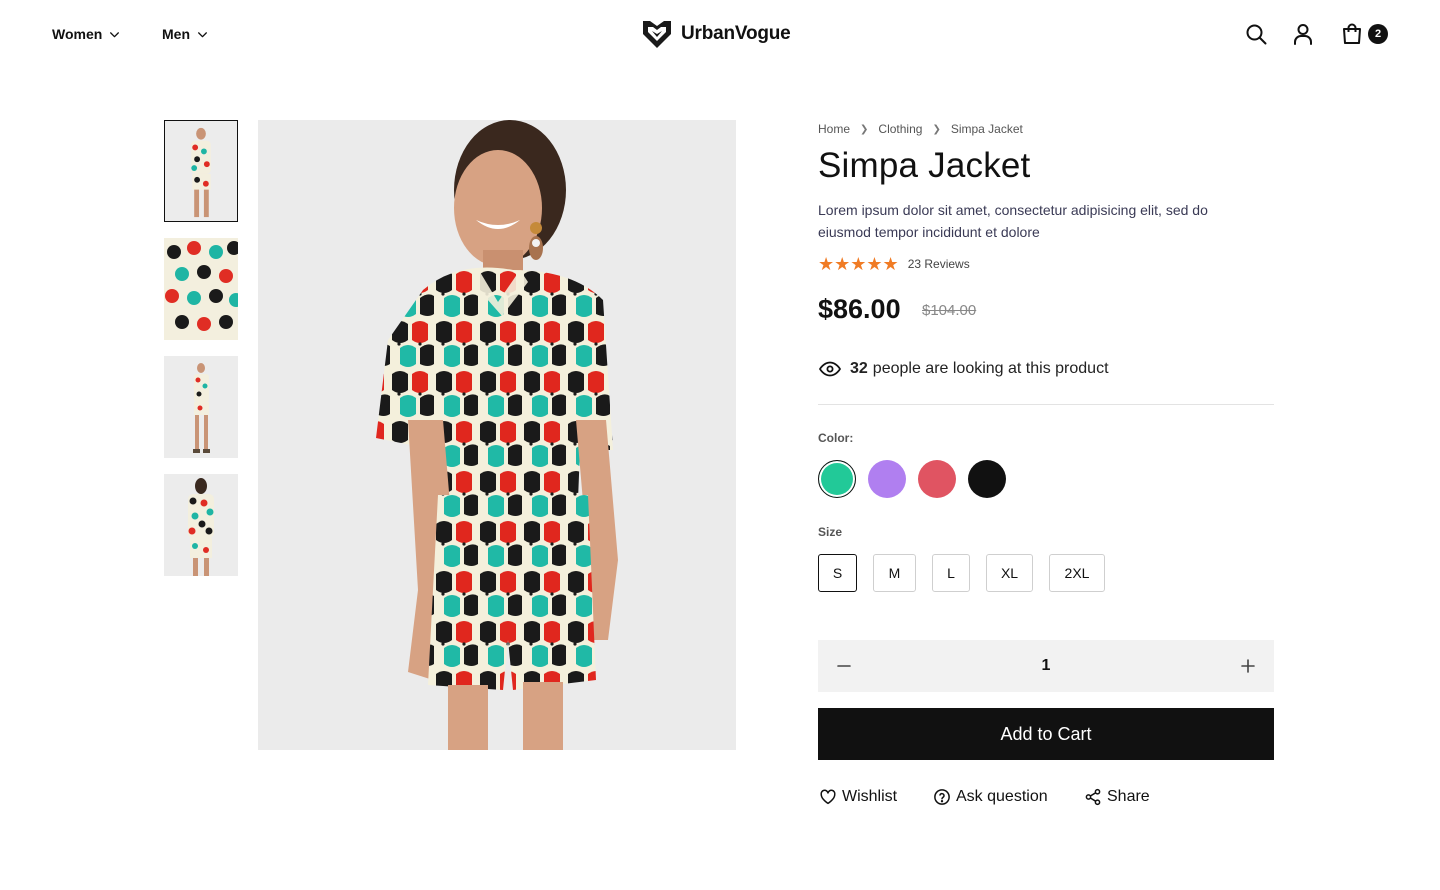 Image resolution: width=1440 pixels, height=890 pixels. Describe the element at coordinates (949, 310) in the screenshot. I see `original-price: $104.00` at that location.